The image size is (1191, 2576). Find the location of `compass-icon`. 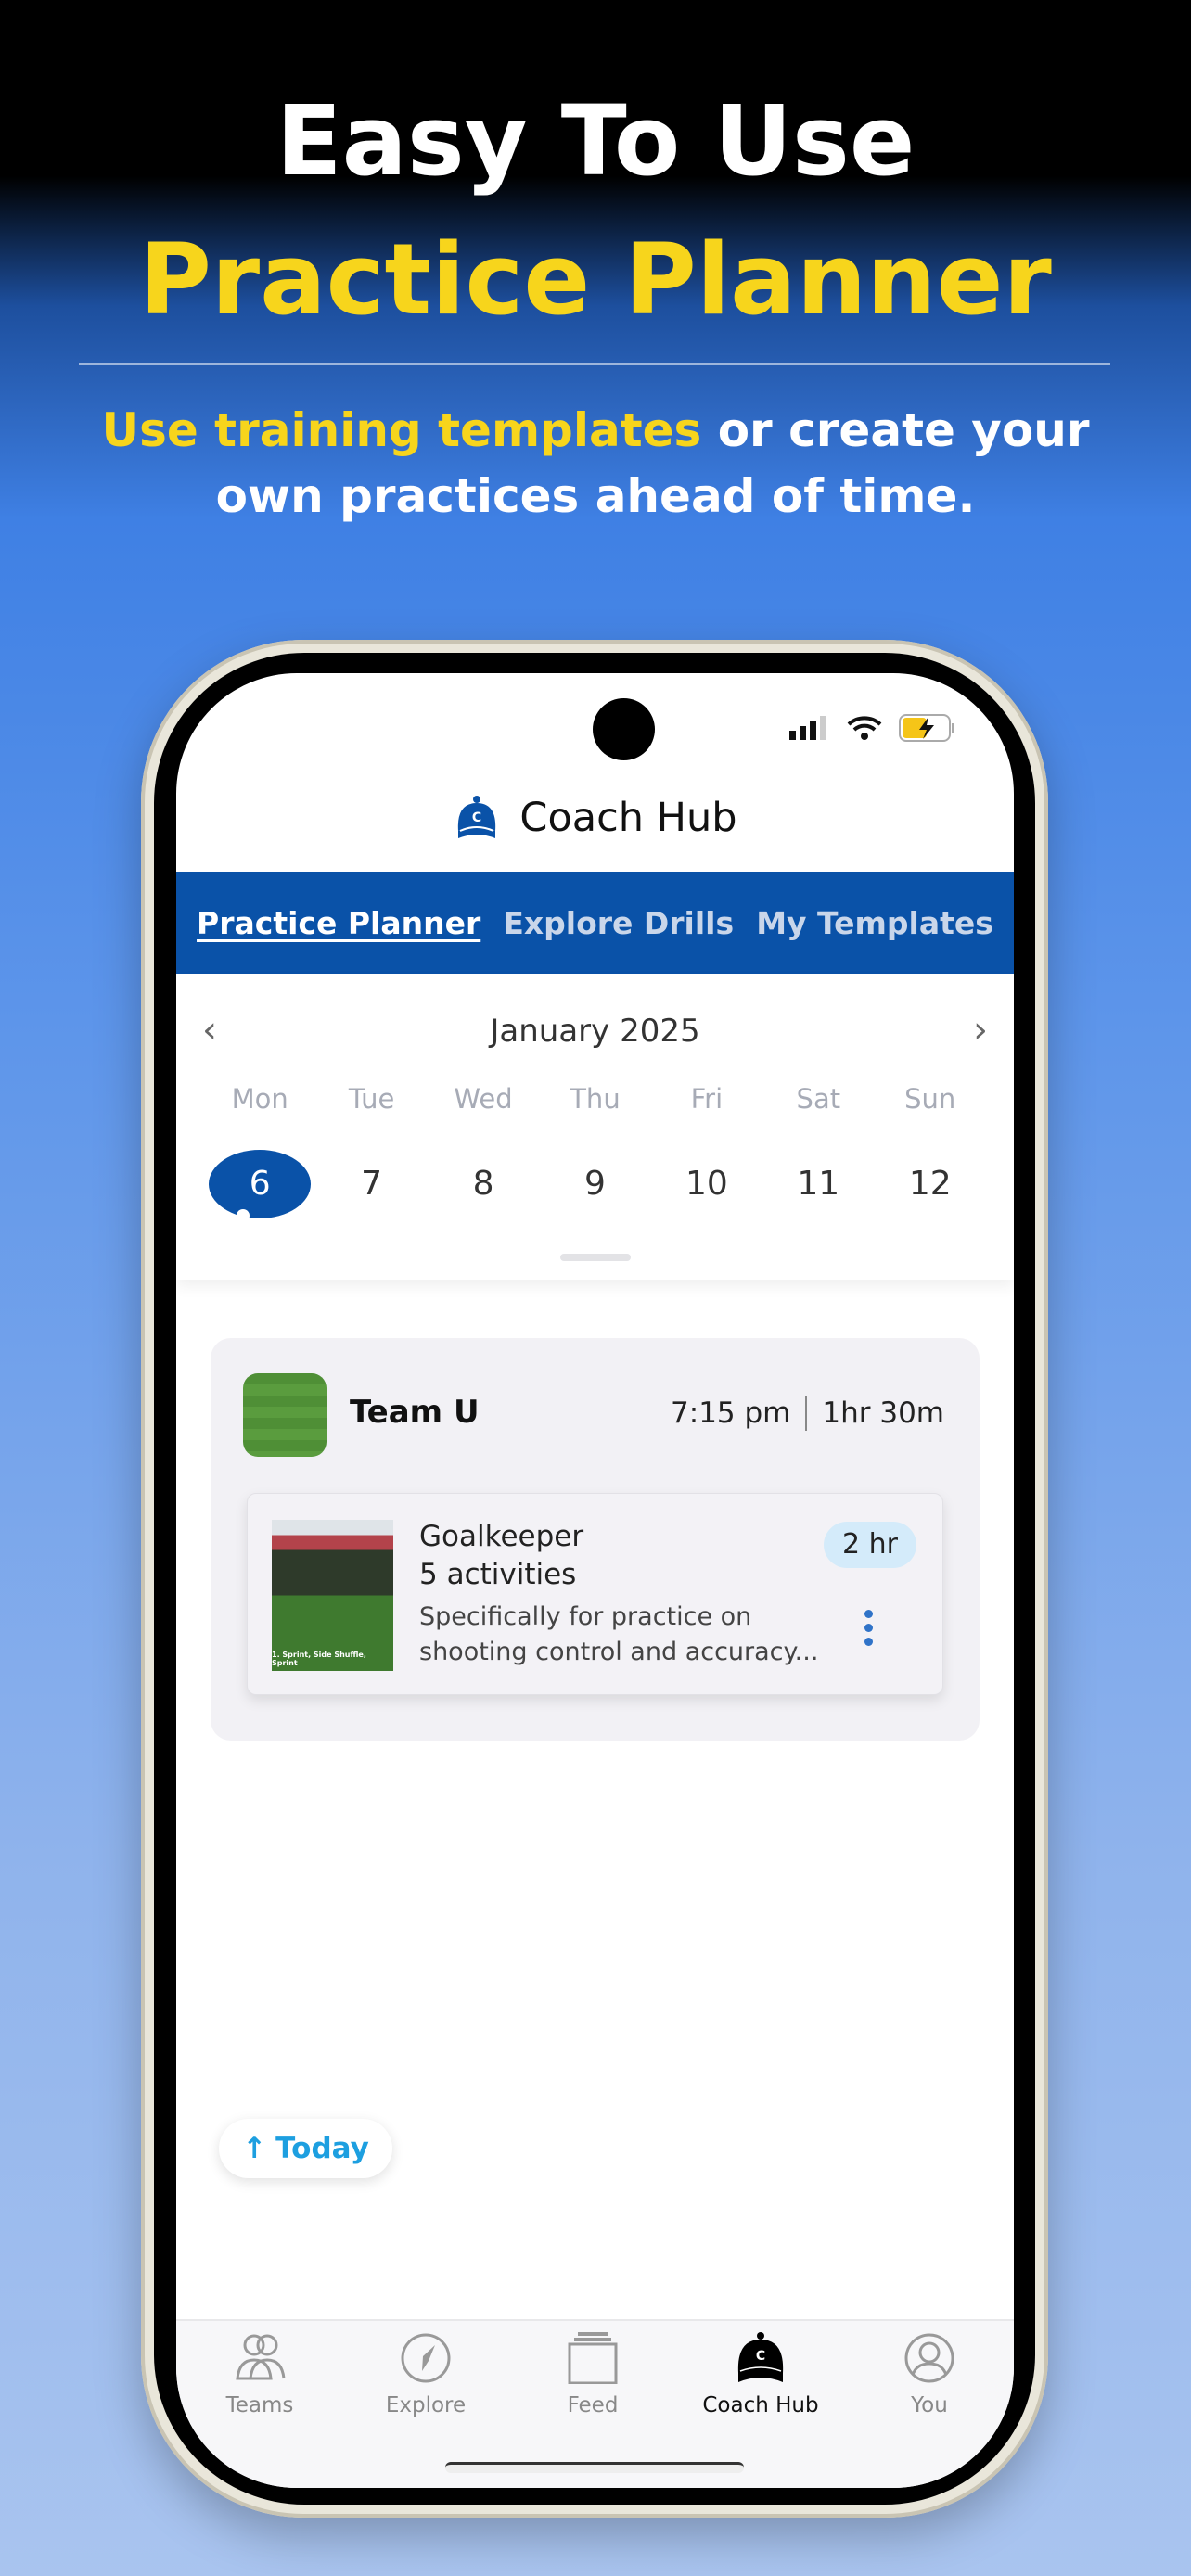

compass-icon is located at coordinates (426, 2358).